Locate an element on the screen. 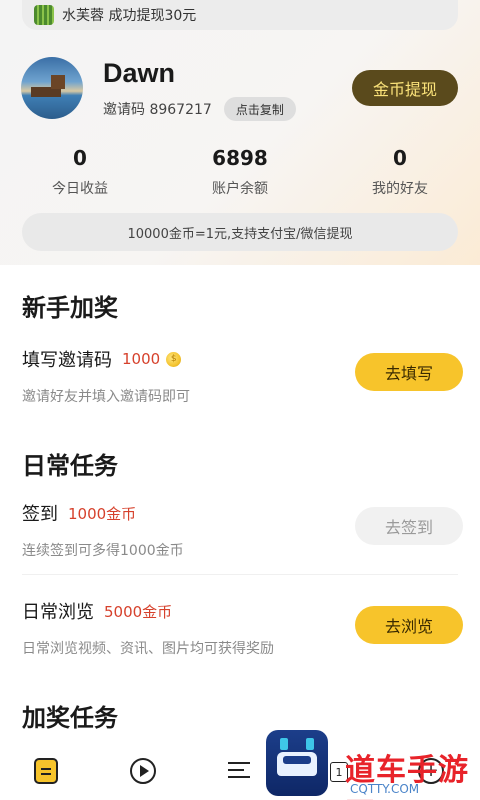  invite-code: 邀请码 8967217 is located at coordinates (157, 110).